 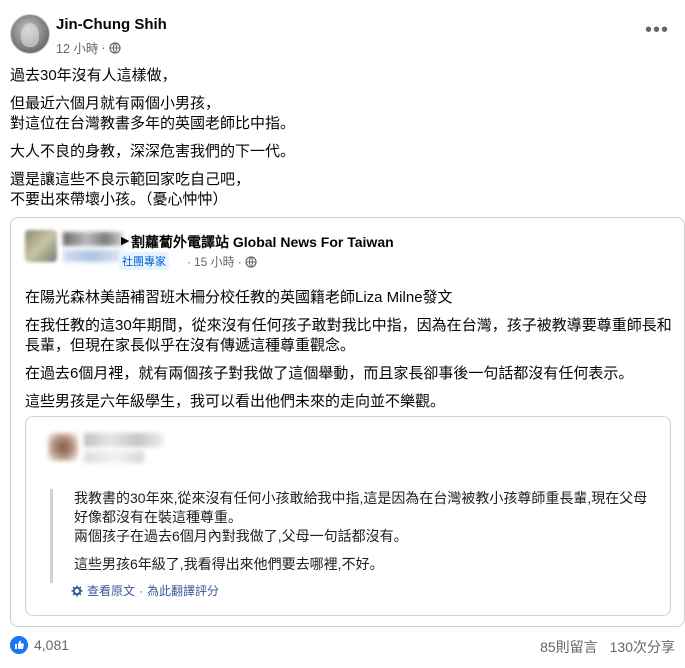 I want to click on shared-paragraph: 在陽光森林美語補習班木柵分校任教的英國籍老師Liza Milne發文, so click(x=239, y=297).